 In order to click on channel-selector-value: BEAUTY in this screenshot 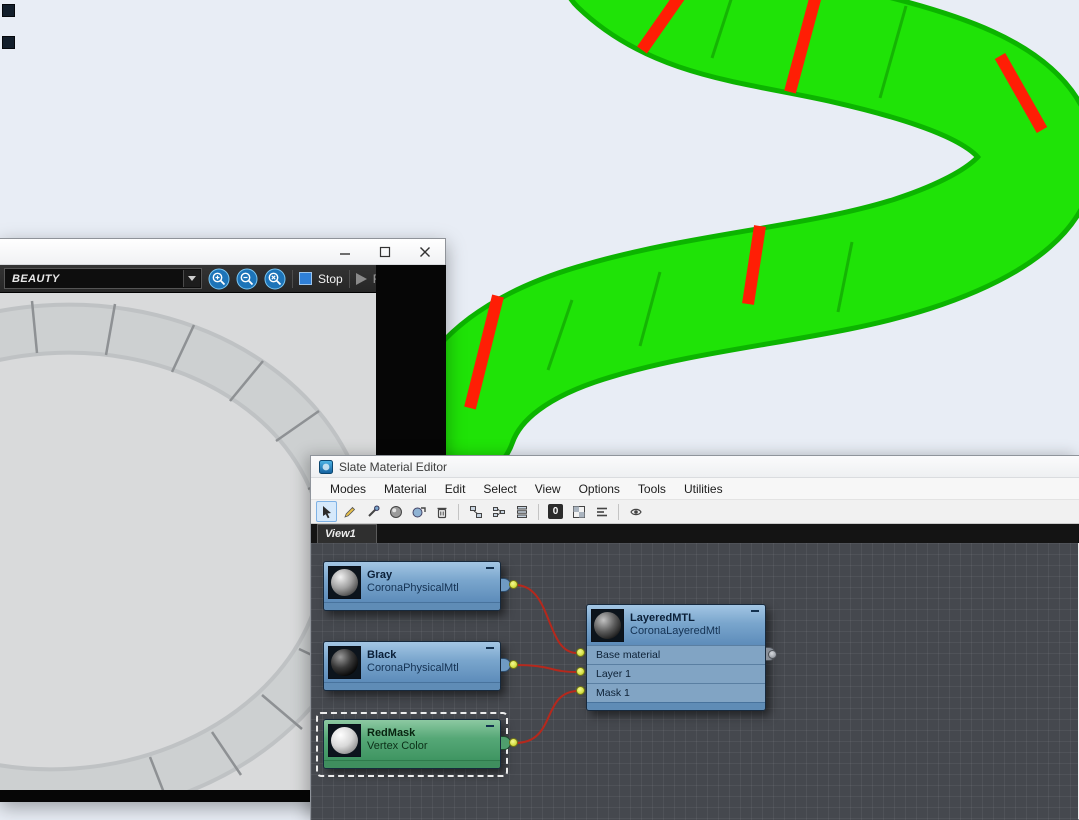, I will do `click(36, 278)`.